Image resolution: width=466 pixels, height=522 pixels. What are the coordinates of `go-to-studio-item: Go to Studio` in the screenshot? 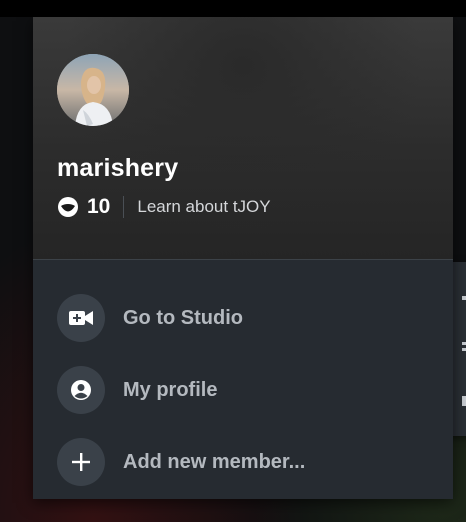 It's located at (243, 318).